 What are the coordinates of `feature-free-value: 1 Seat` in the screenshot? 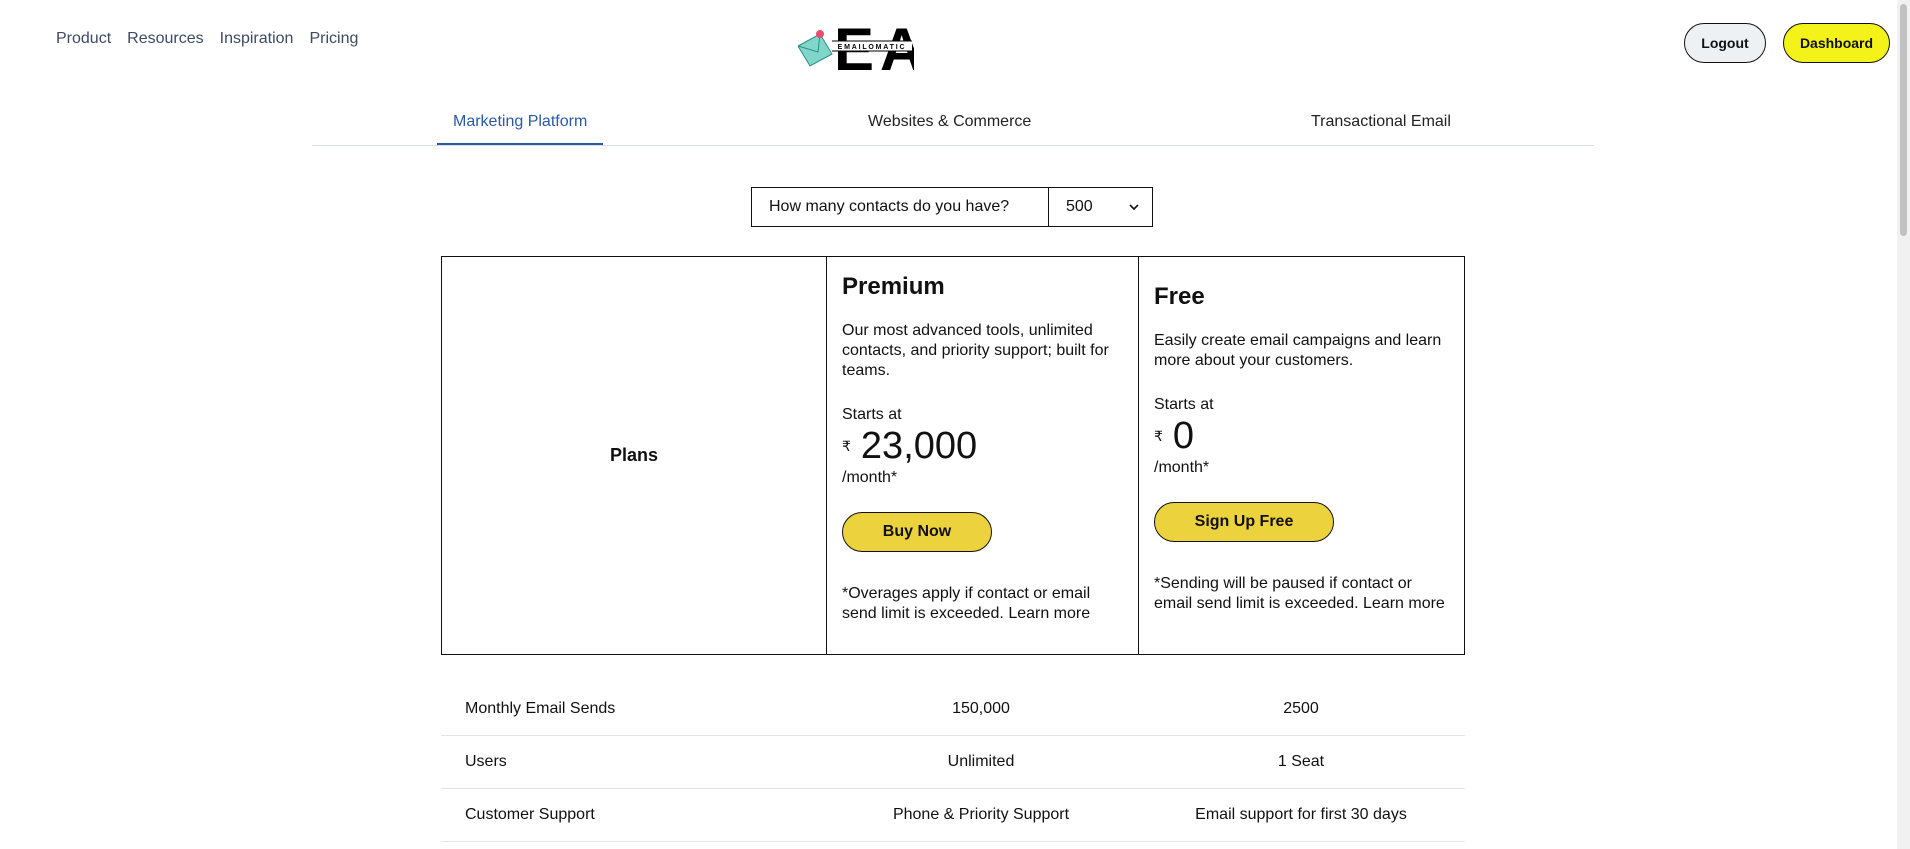 It's located at (1301, 761).